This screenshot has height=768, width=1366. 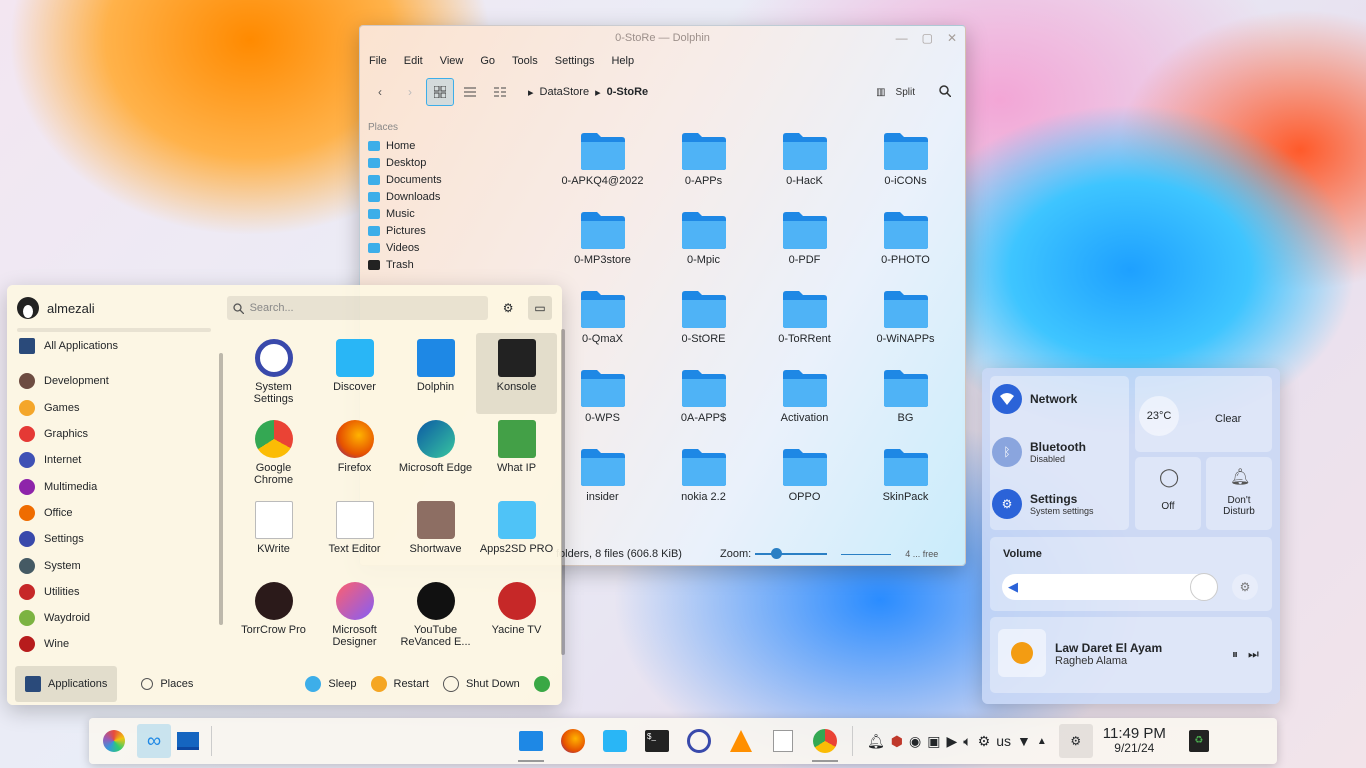 What do you see at coordinates (1204, 587) in the screenshot?
I see `volume-slider-handle` at bounding box center [1204, 587].